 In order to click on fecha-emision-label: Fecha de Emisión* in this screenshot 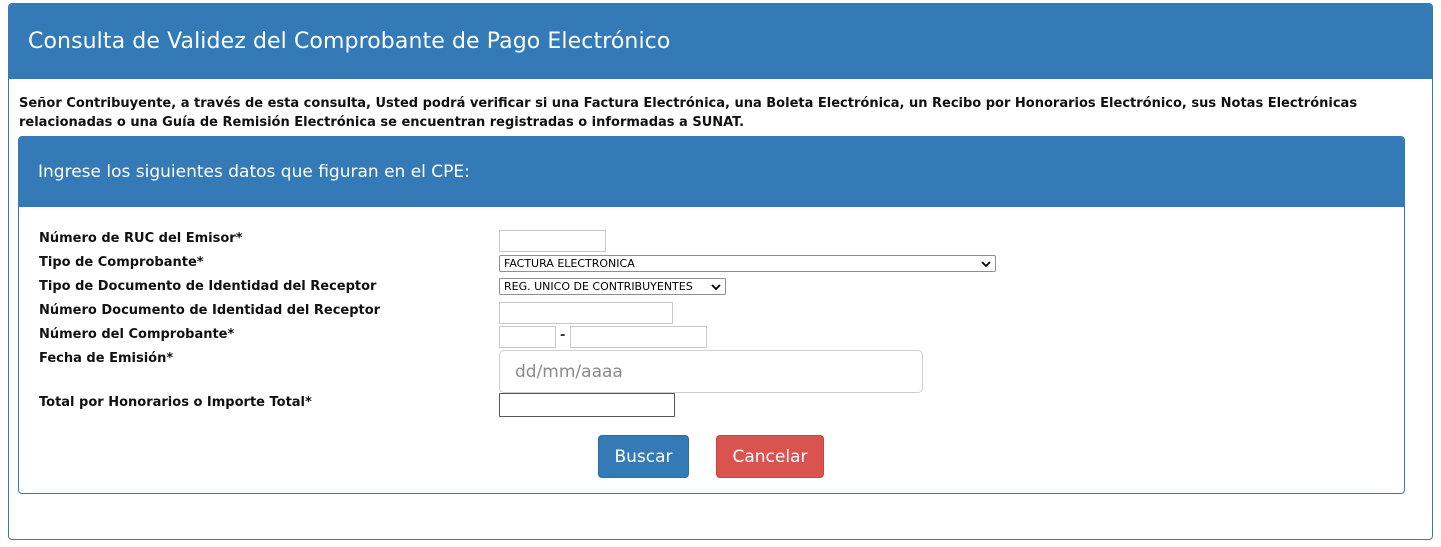, I will do `click(106, 358)`.